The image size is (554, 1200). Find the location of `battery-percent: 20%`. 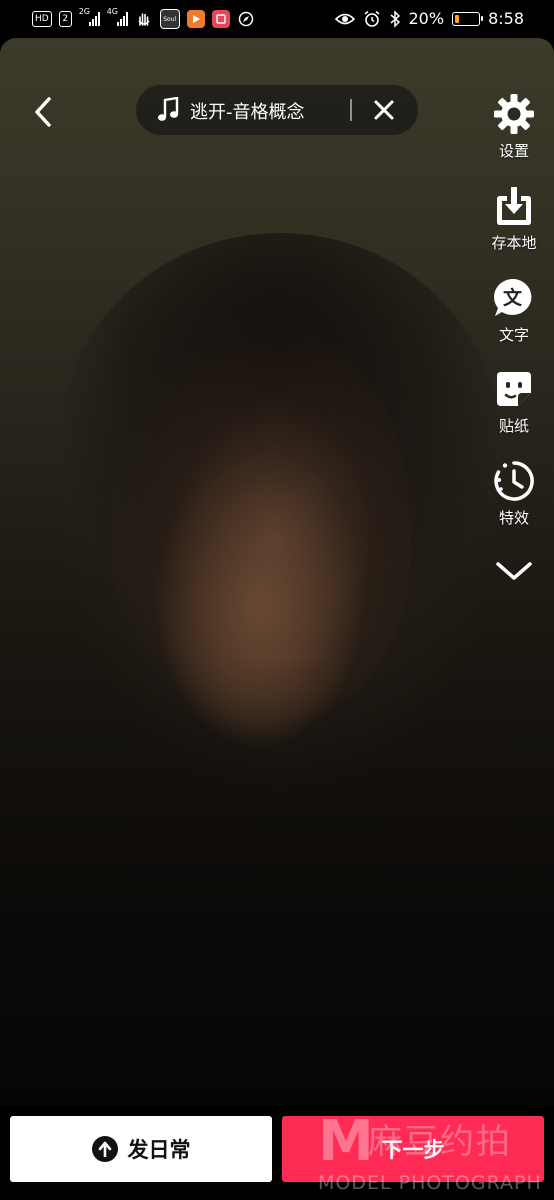

battery-percent: 20% is located at coordinates (426, 18).